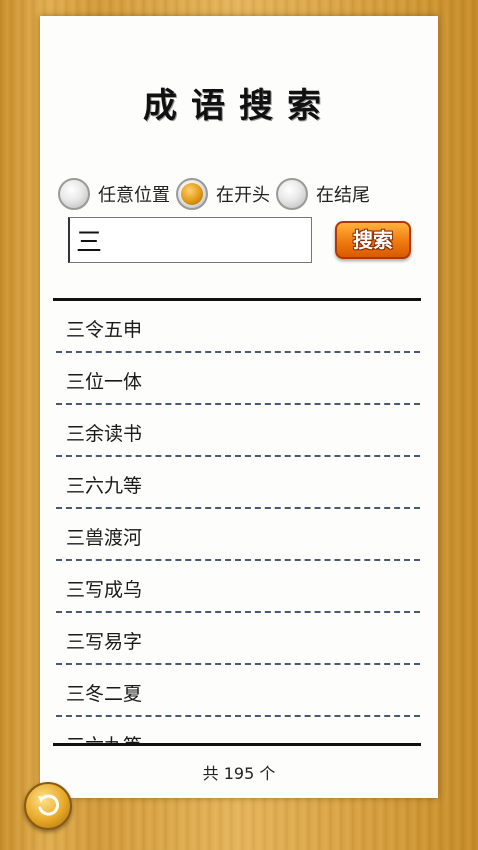 The image size is (478, 850). I want to click on list-item-text: 三冬二夏, so click(104, 694).